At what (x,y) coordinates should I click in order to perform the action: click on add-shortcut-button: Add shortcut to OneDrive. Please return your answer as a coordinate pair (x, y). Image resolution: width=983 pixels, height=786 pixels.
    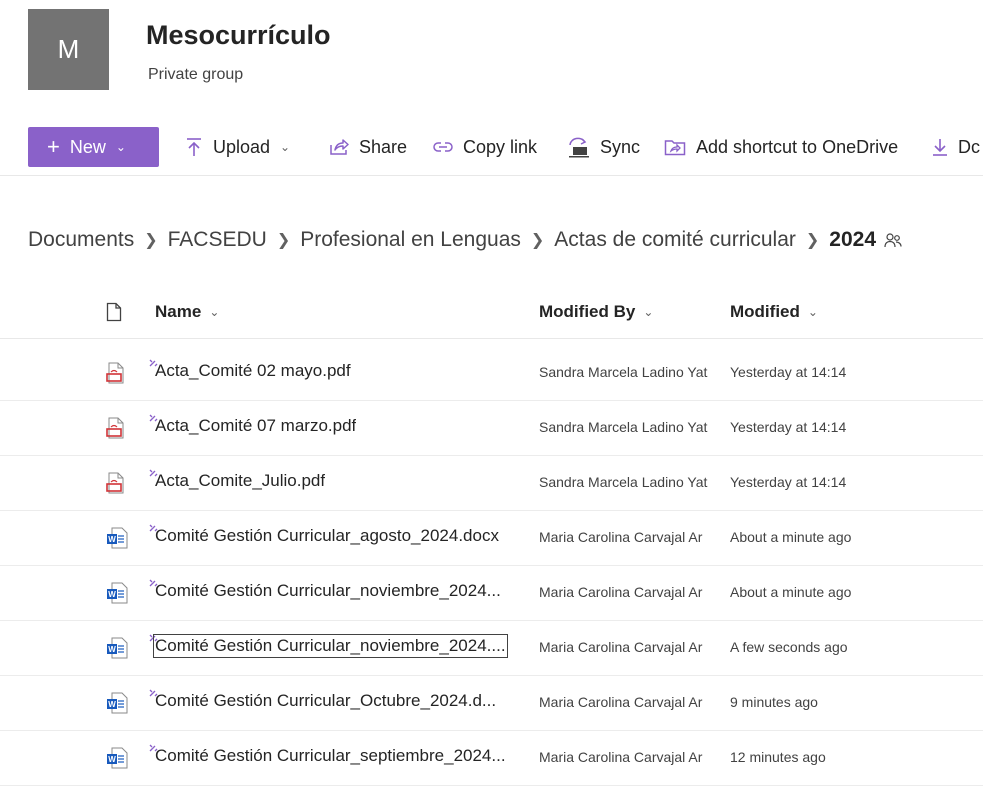
    Looking at the image, I should click on (781, 147).